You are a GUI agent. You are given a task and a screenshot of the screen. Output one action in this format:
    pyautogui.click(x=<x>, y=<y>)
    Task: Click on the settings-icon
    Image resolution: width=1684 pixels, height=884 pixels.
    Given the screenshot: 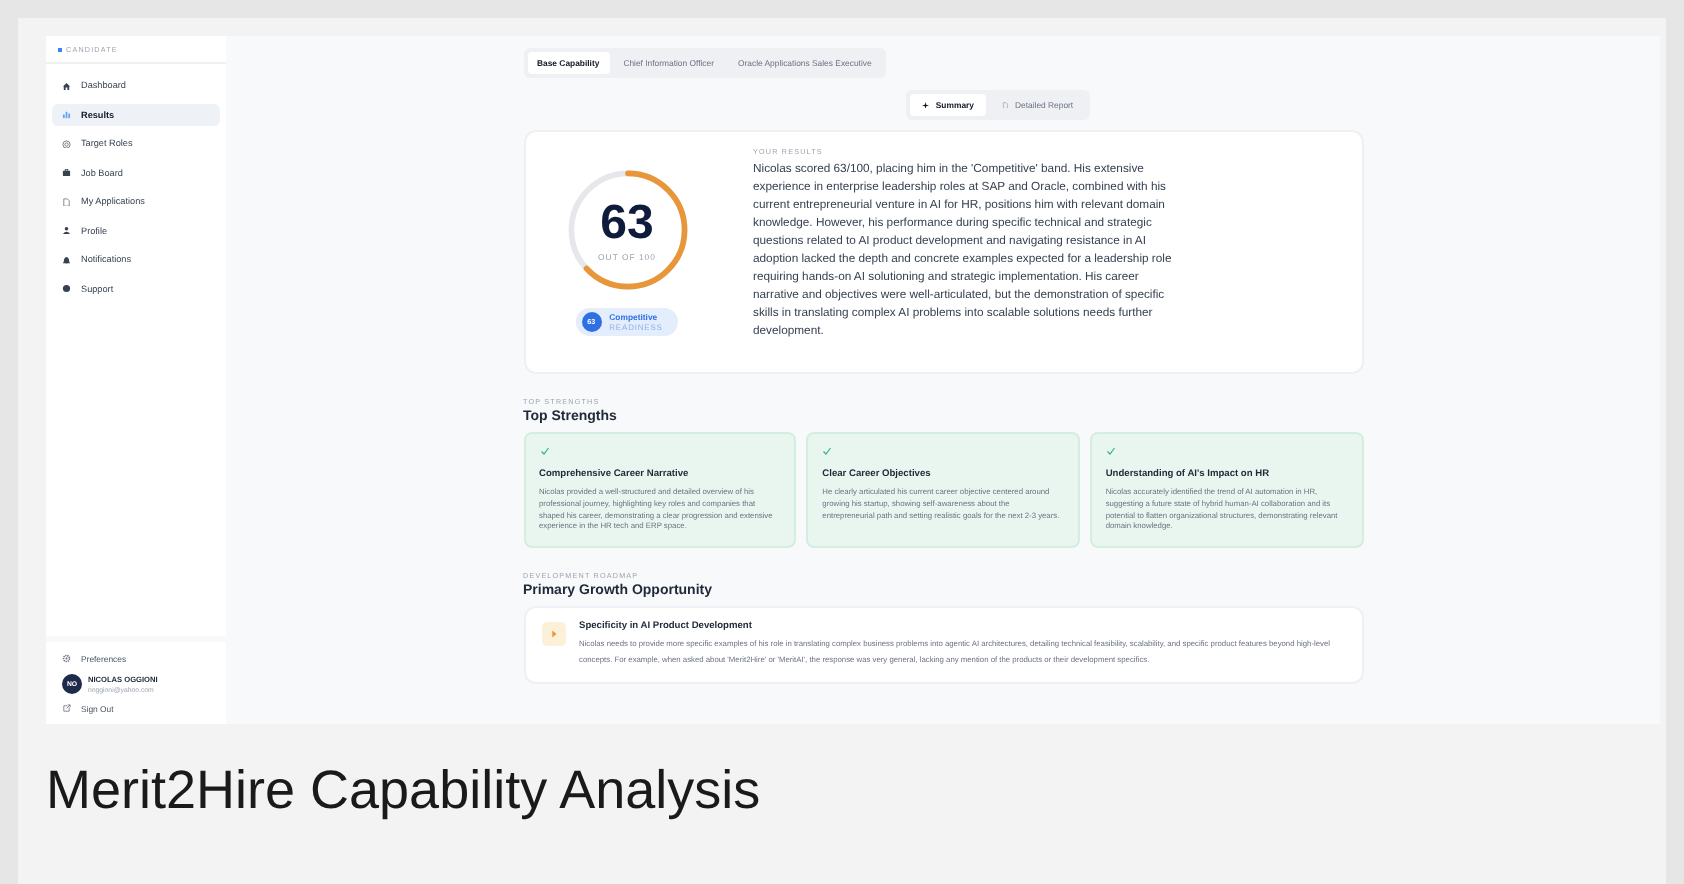 What is the action you would take?
    pyautogui.click(x=66, y=659)
    